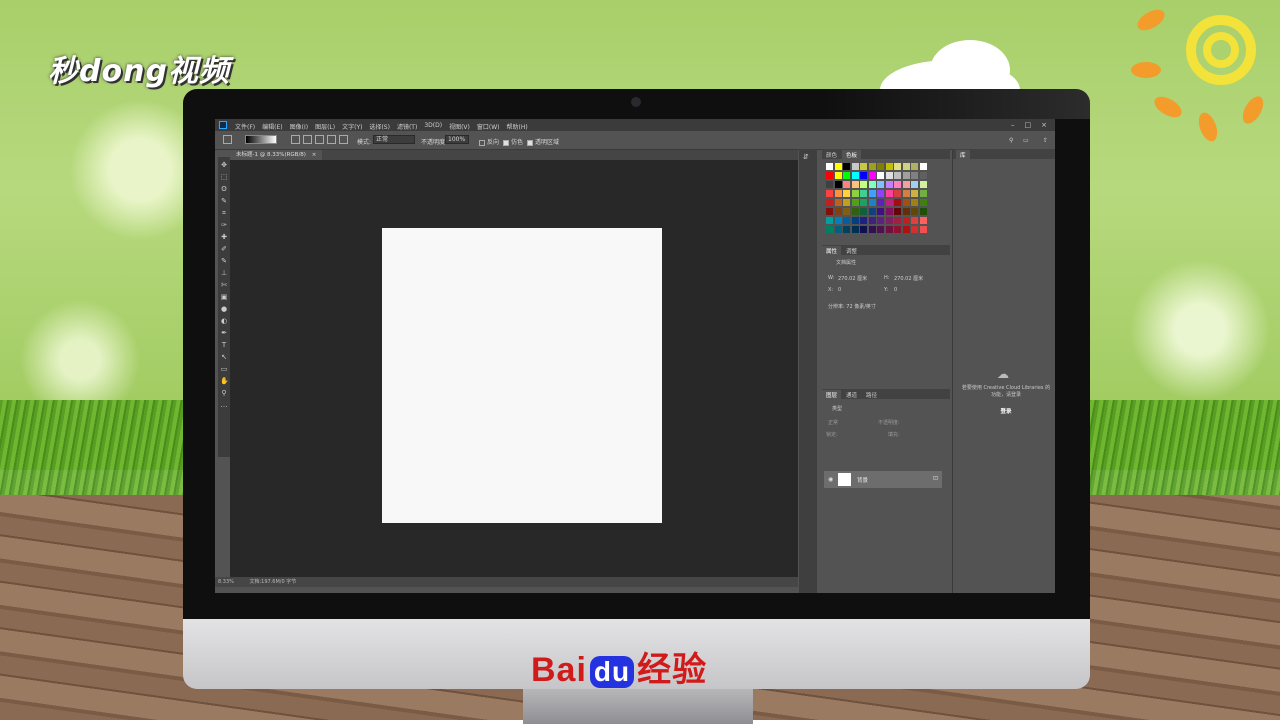  What do you see at coordinates (224, 189) in the screenshot?
I see `tool-icon: ʘ` at bounding box center [224, 189].